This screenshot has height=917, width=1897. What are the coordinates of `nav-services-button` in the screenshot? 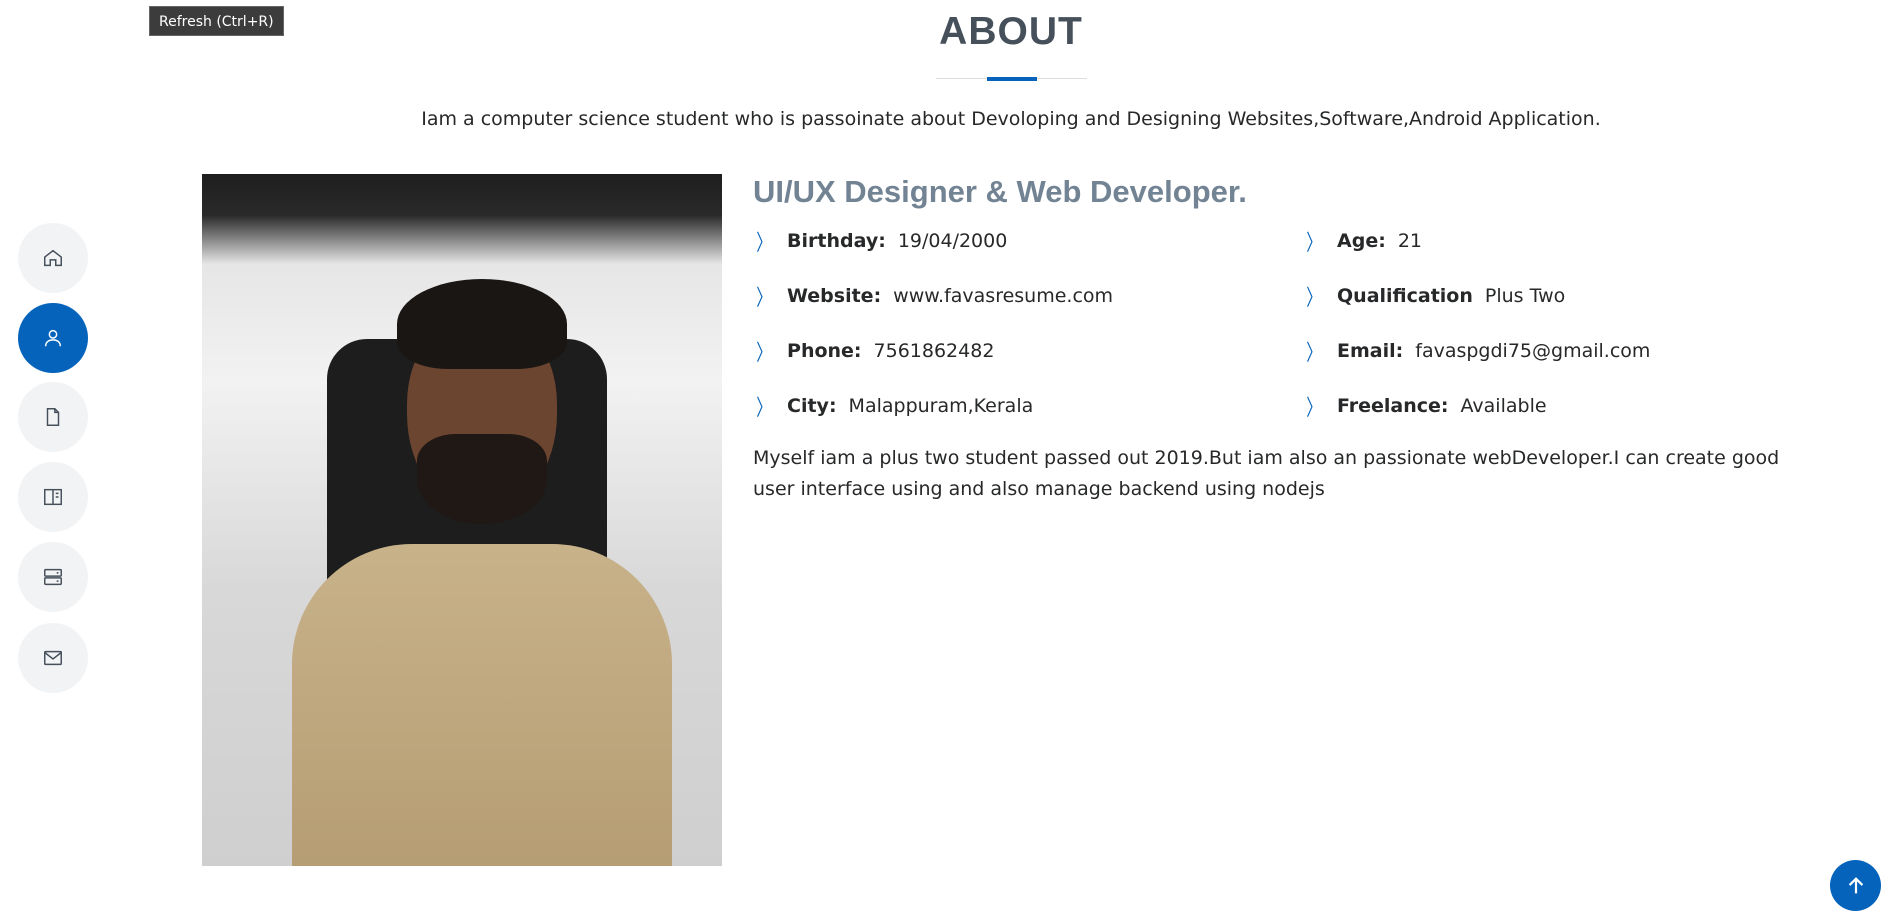 It's located at (53, 577).